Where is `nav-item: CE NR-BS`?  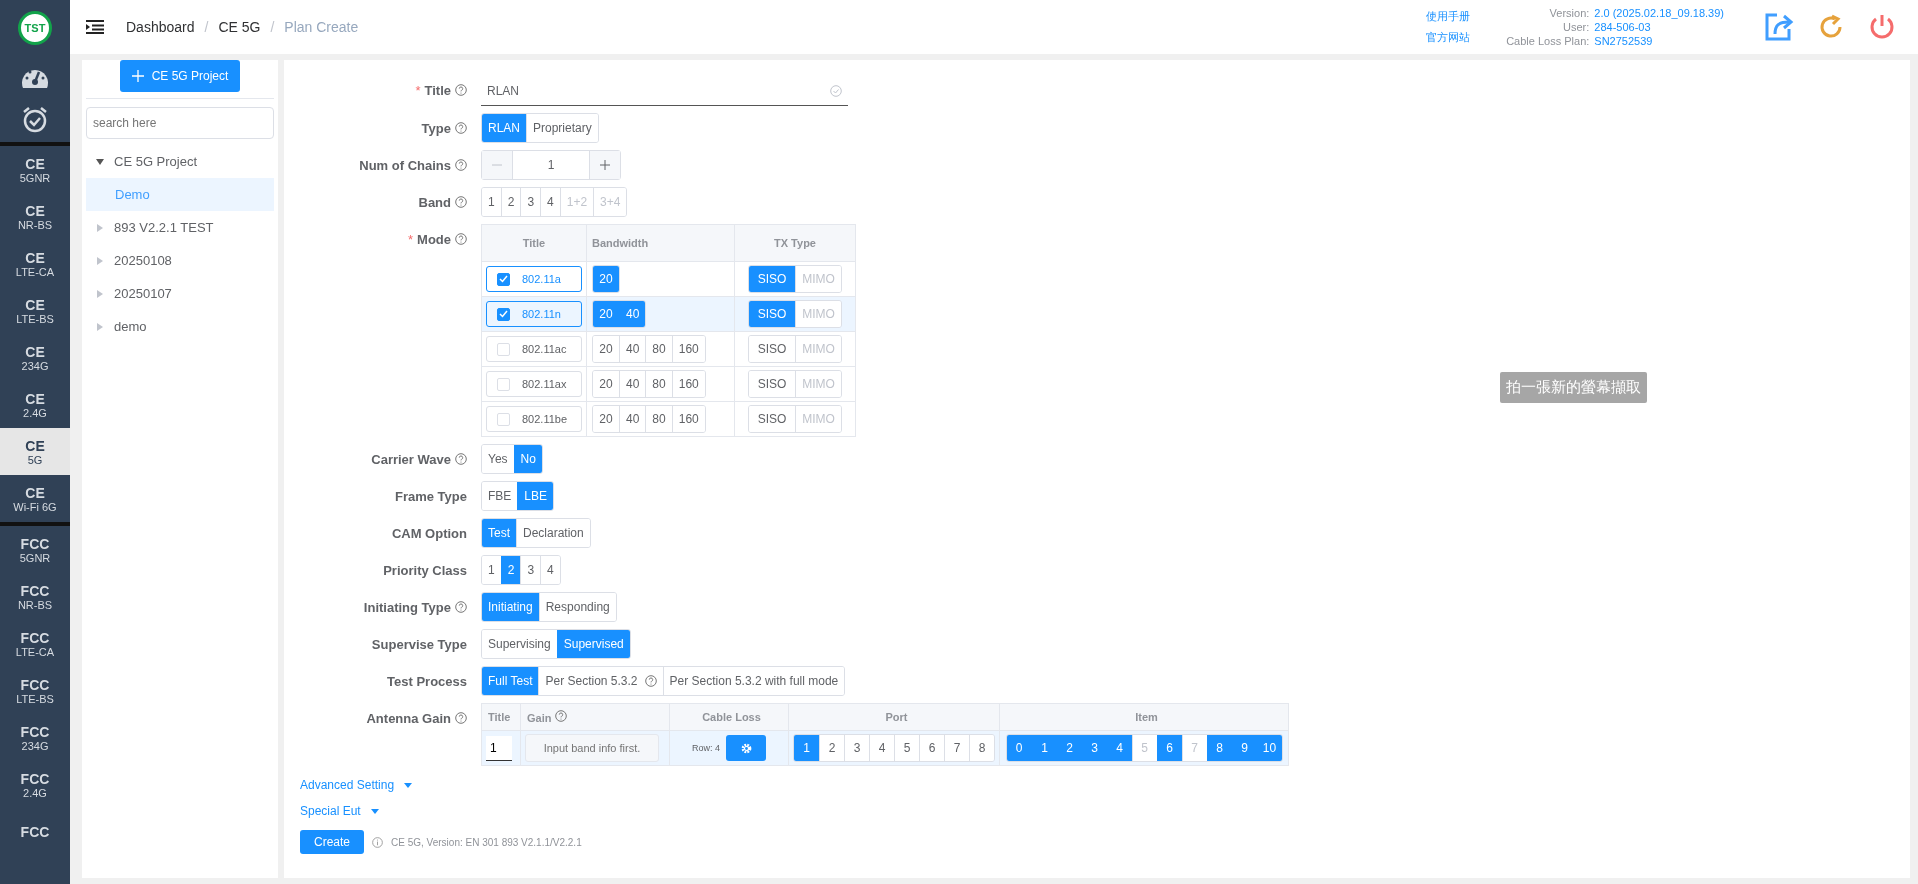 nav-item: CE NR-BS is located at coordinates (35, 216).